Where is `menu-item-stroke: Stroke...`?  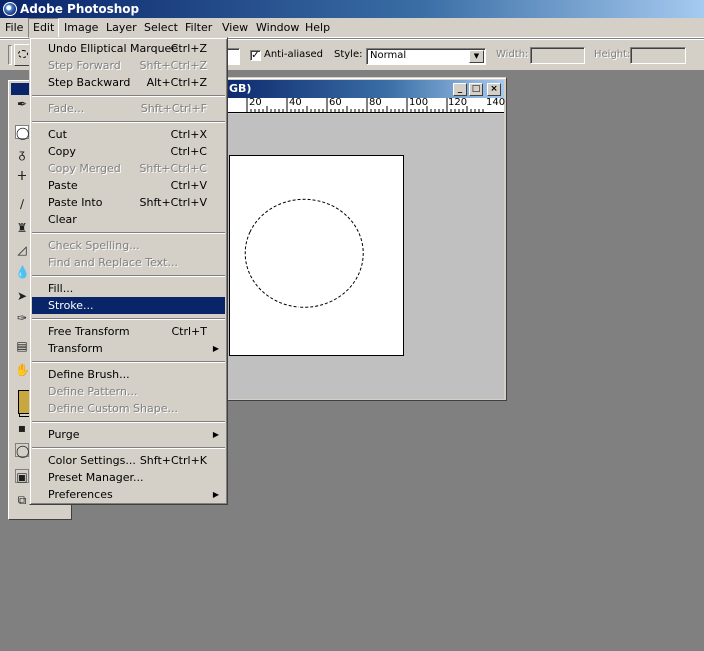 menu-item-stroke: Stroke... is located at coordinates (128, 305).